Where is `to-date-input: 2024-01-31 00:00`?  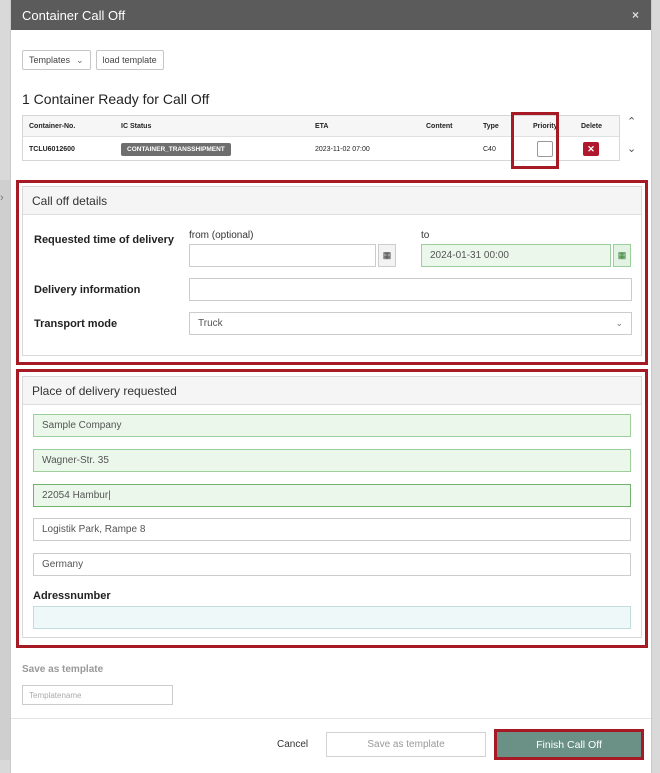
to-date-input: 2024-01-31 00:00 is located at coordinates (516, 255).